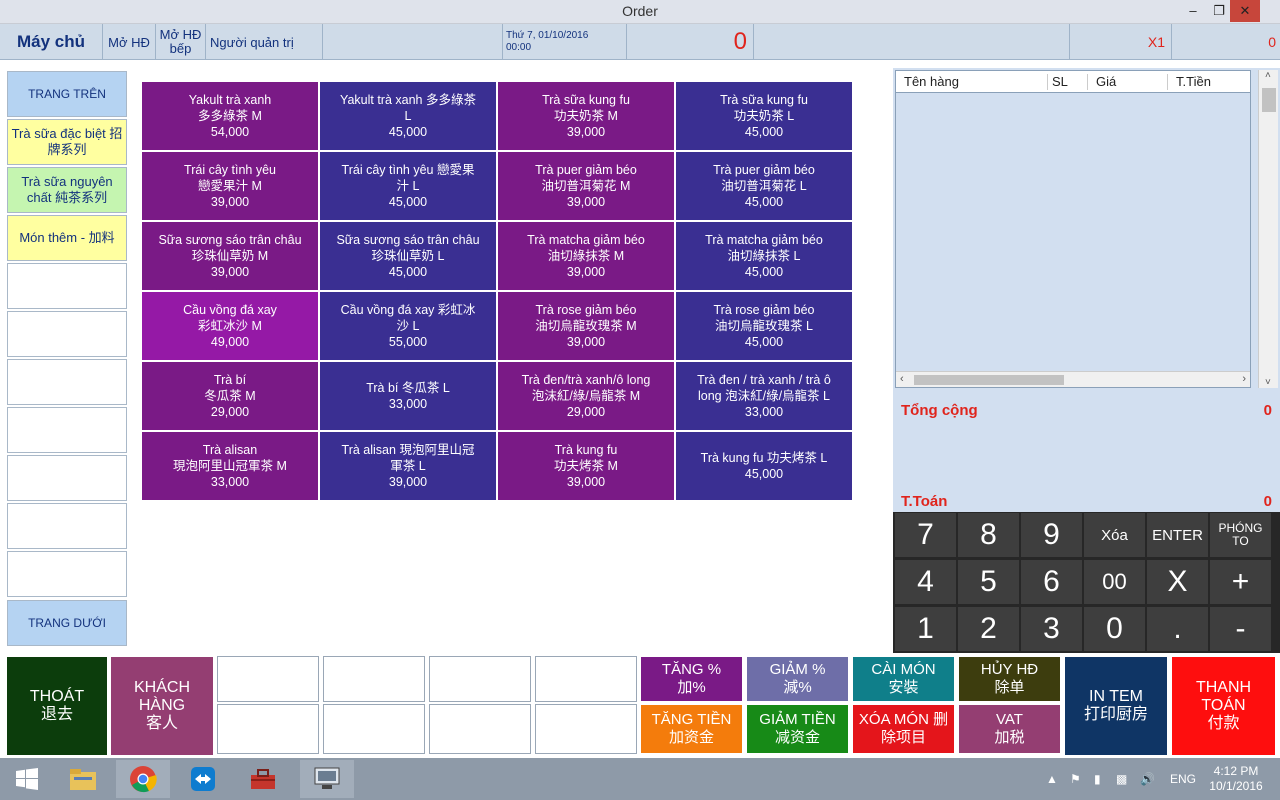 This screenshot has width=1280, height=800. Describe the element at coordinates (327, 779) in the screenshot. I see `pos-app-icon` at that location.